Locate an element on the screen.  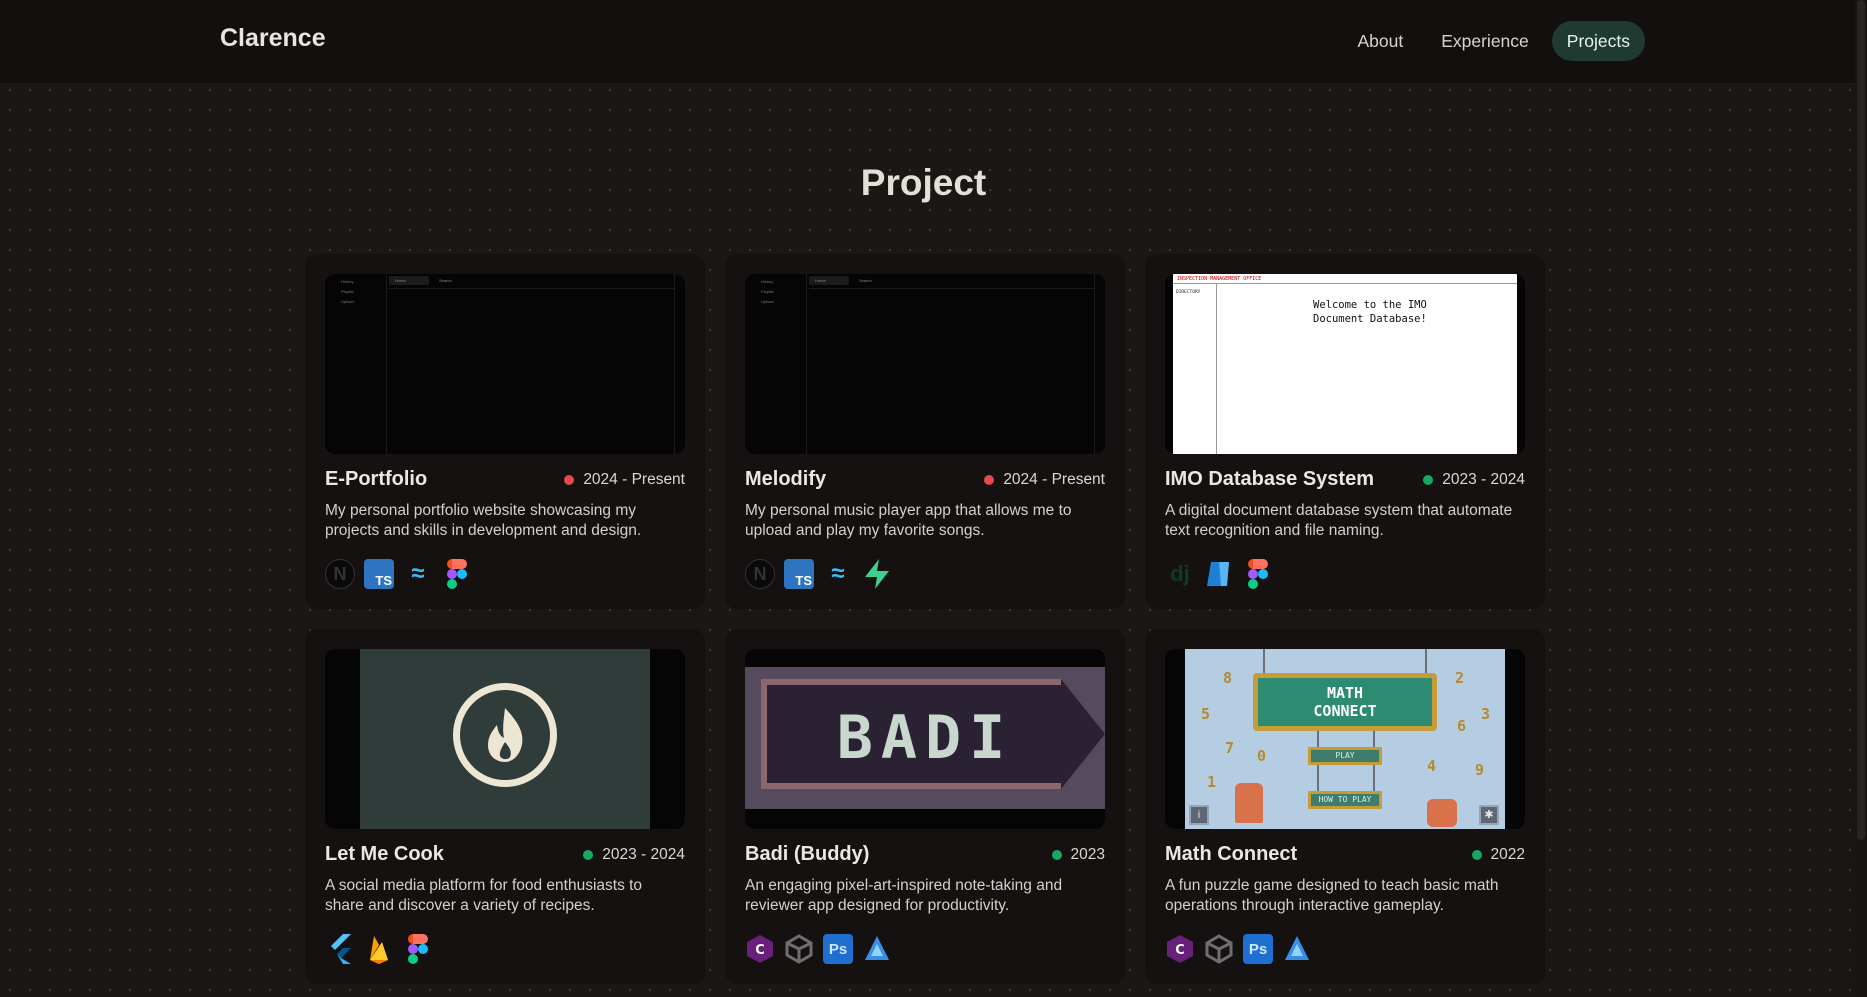
info-icon: i is located at coordinates (1199, 815).